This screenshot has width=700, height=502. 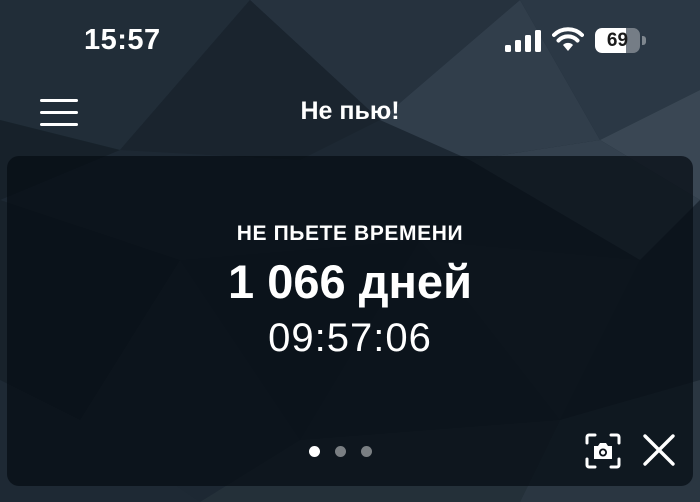 I want to click on battery-icon: 69, so click(x=621, y=40).